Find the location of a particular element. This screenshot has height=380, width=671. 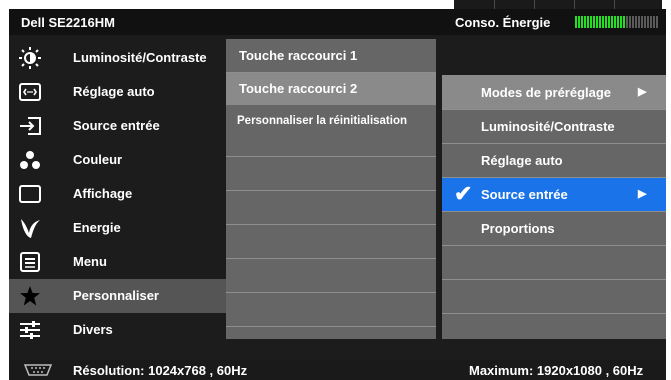

menu-item-brightness: Luminosité/Contraste is located at coordinates (117, 58).